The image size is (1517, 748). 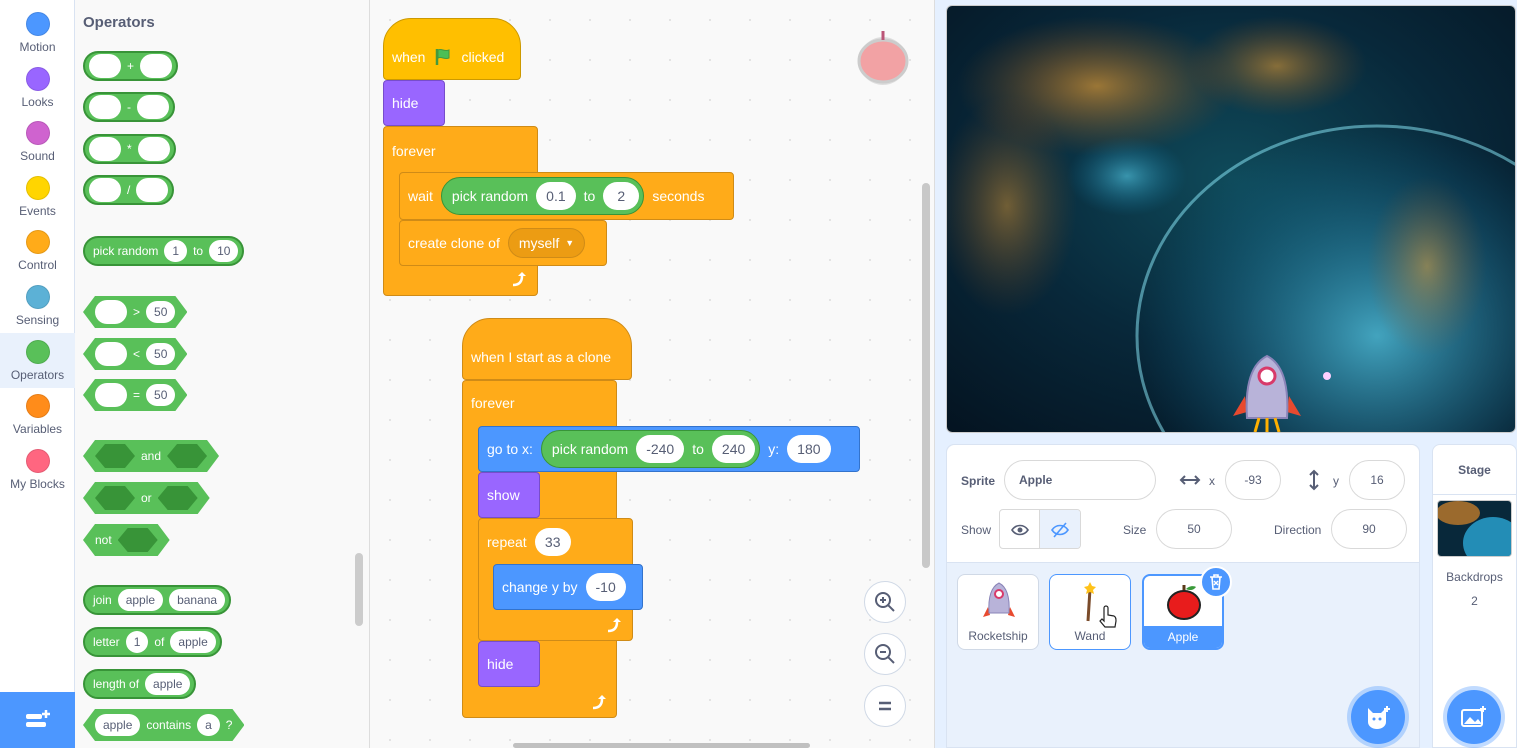 What do you see at coordinates (926, 375) in the screenshot?
I see `workspace-vertical-scrollbar` at bounding box center [926, 375].